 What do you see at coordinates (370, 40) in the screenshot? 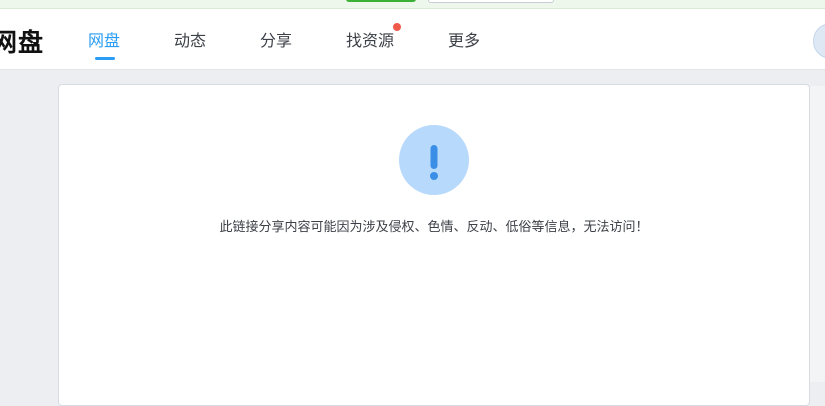
I see `nav-item-label: 找资源` at bounding box center [370, 40].